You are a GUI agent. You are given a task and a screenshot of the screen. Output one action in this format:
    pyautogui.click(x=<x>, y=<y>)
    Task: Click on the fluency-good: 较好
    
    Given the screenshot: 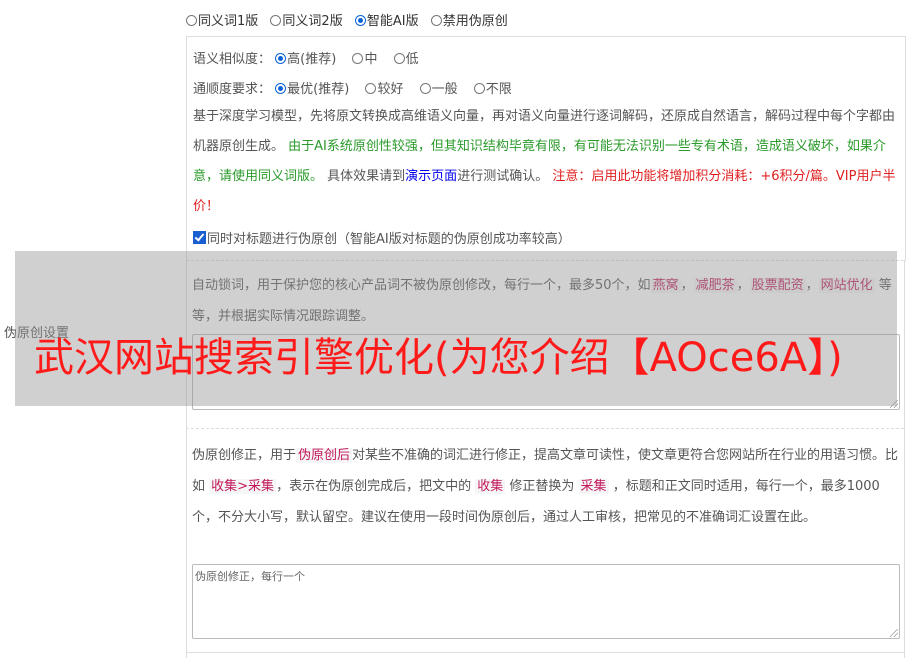 What is the action you would take?
    pyautogui.click(x=384, y=89)
    